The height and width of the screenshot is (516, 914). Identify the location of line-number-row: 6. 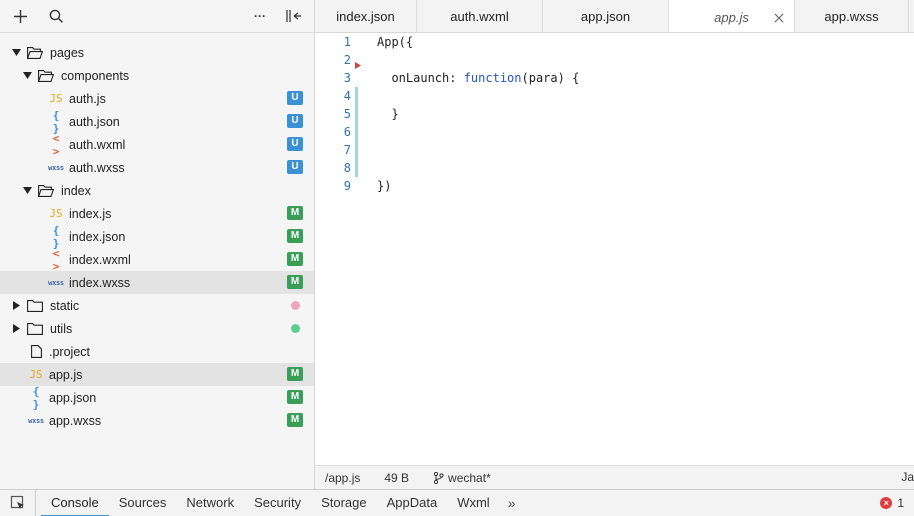
(344, 132).